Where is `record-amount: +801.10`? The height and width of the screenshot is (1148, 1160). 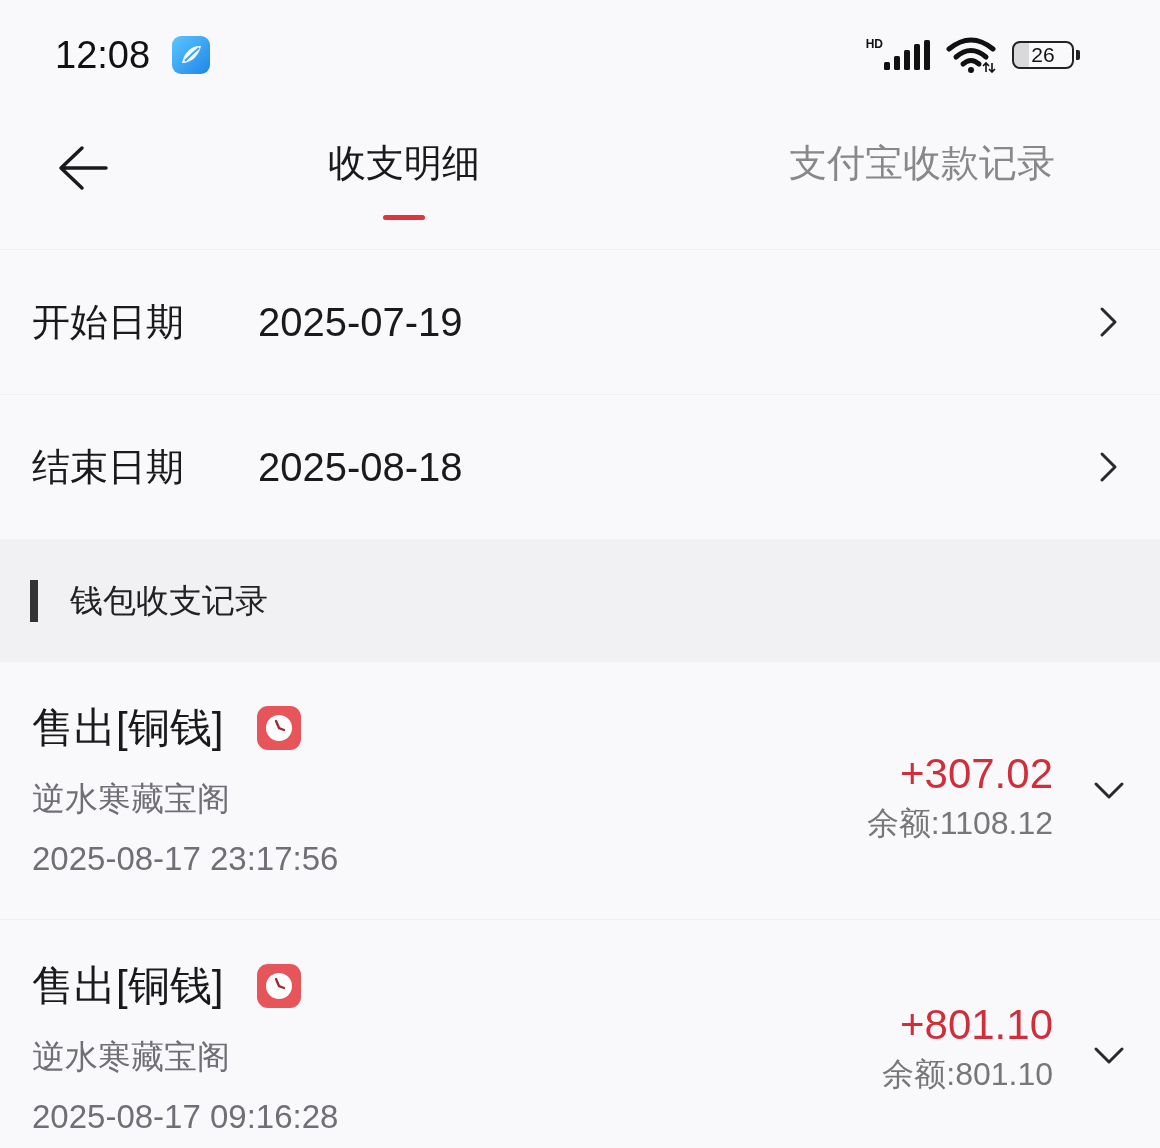
record-amount: +801.10 is located at coordinates (976, 1025).